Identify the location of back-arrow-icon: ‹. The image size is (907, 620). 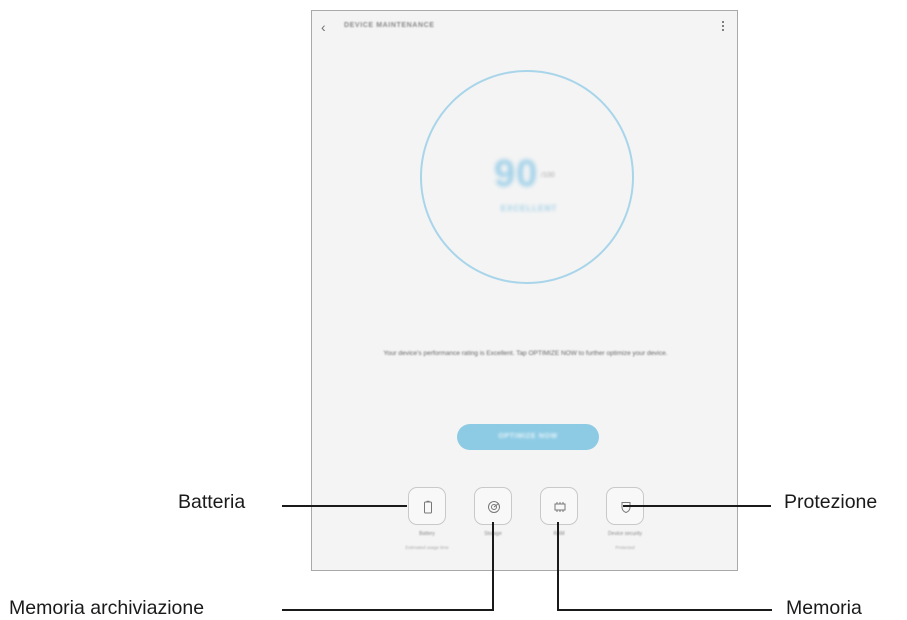
(329, 27).